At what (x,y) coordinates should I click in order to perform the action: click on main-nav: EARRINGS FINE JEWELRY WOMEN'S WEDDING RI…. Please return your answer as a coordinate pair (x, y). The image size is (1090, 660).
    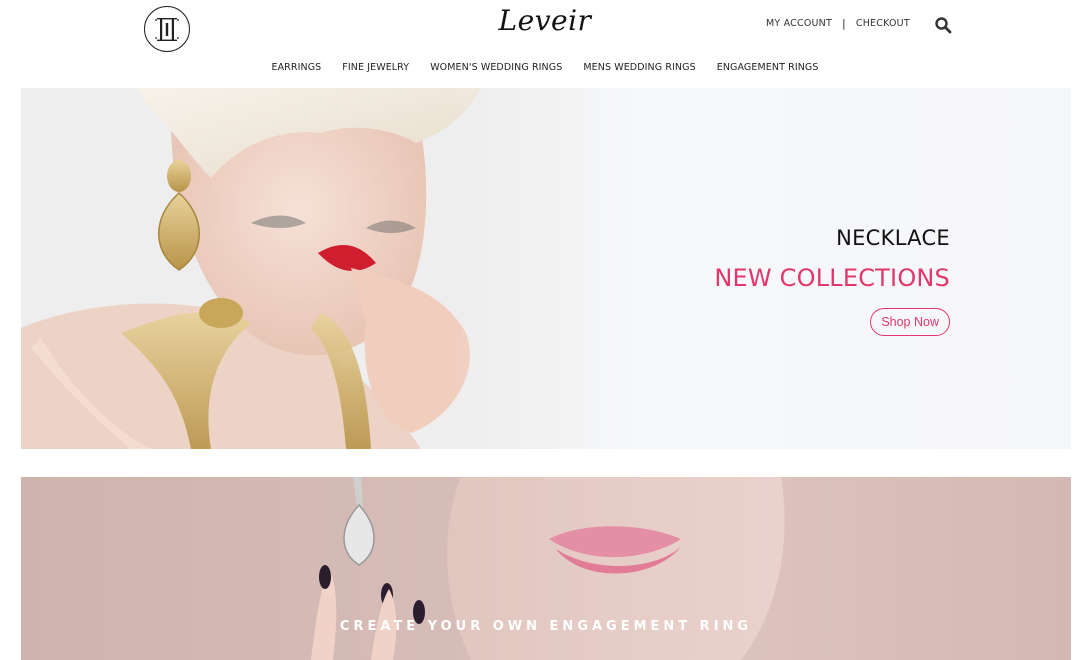
    Looking at the image, I should click on (545, 67).